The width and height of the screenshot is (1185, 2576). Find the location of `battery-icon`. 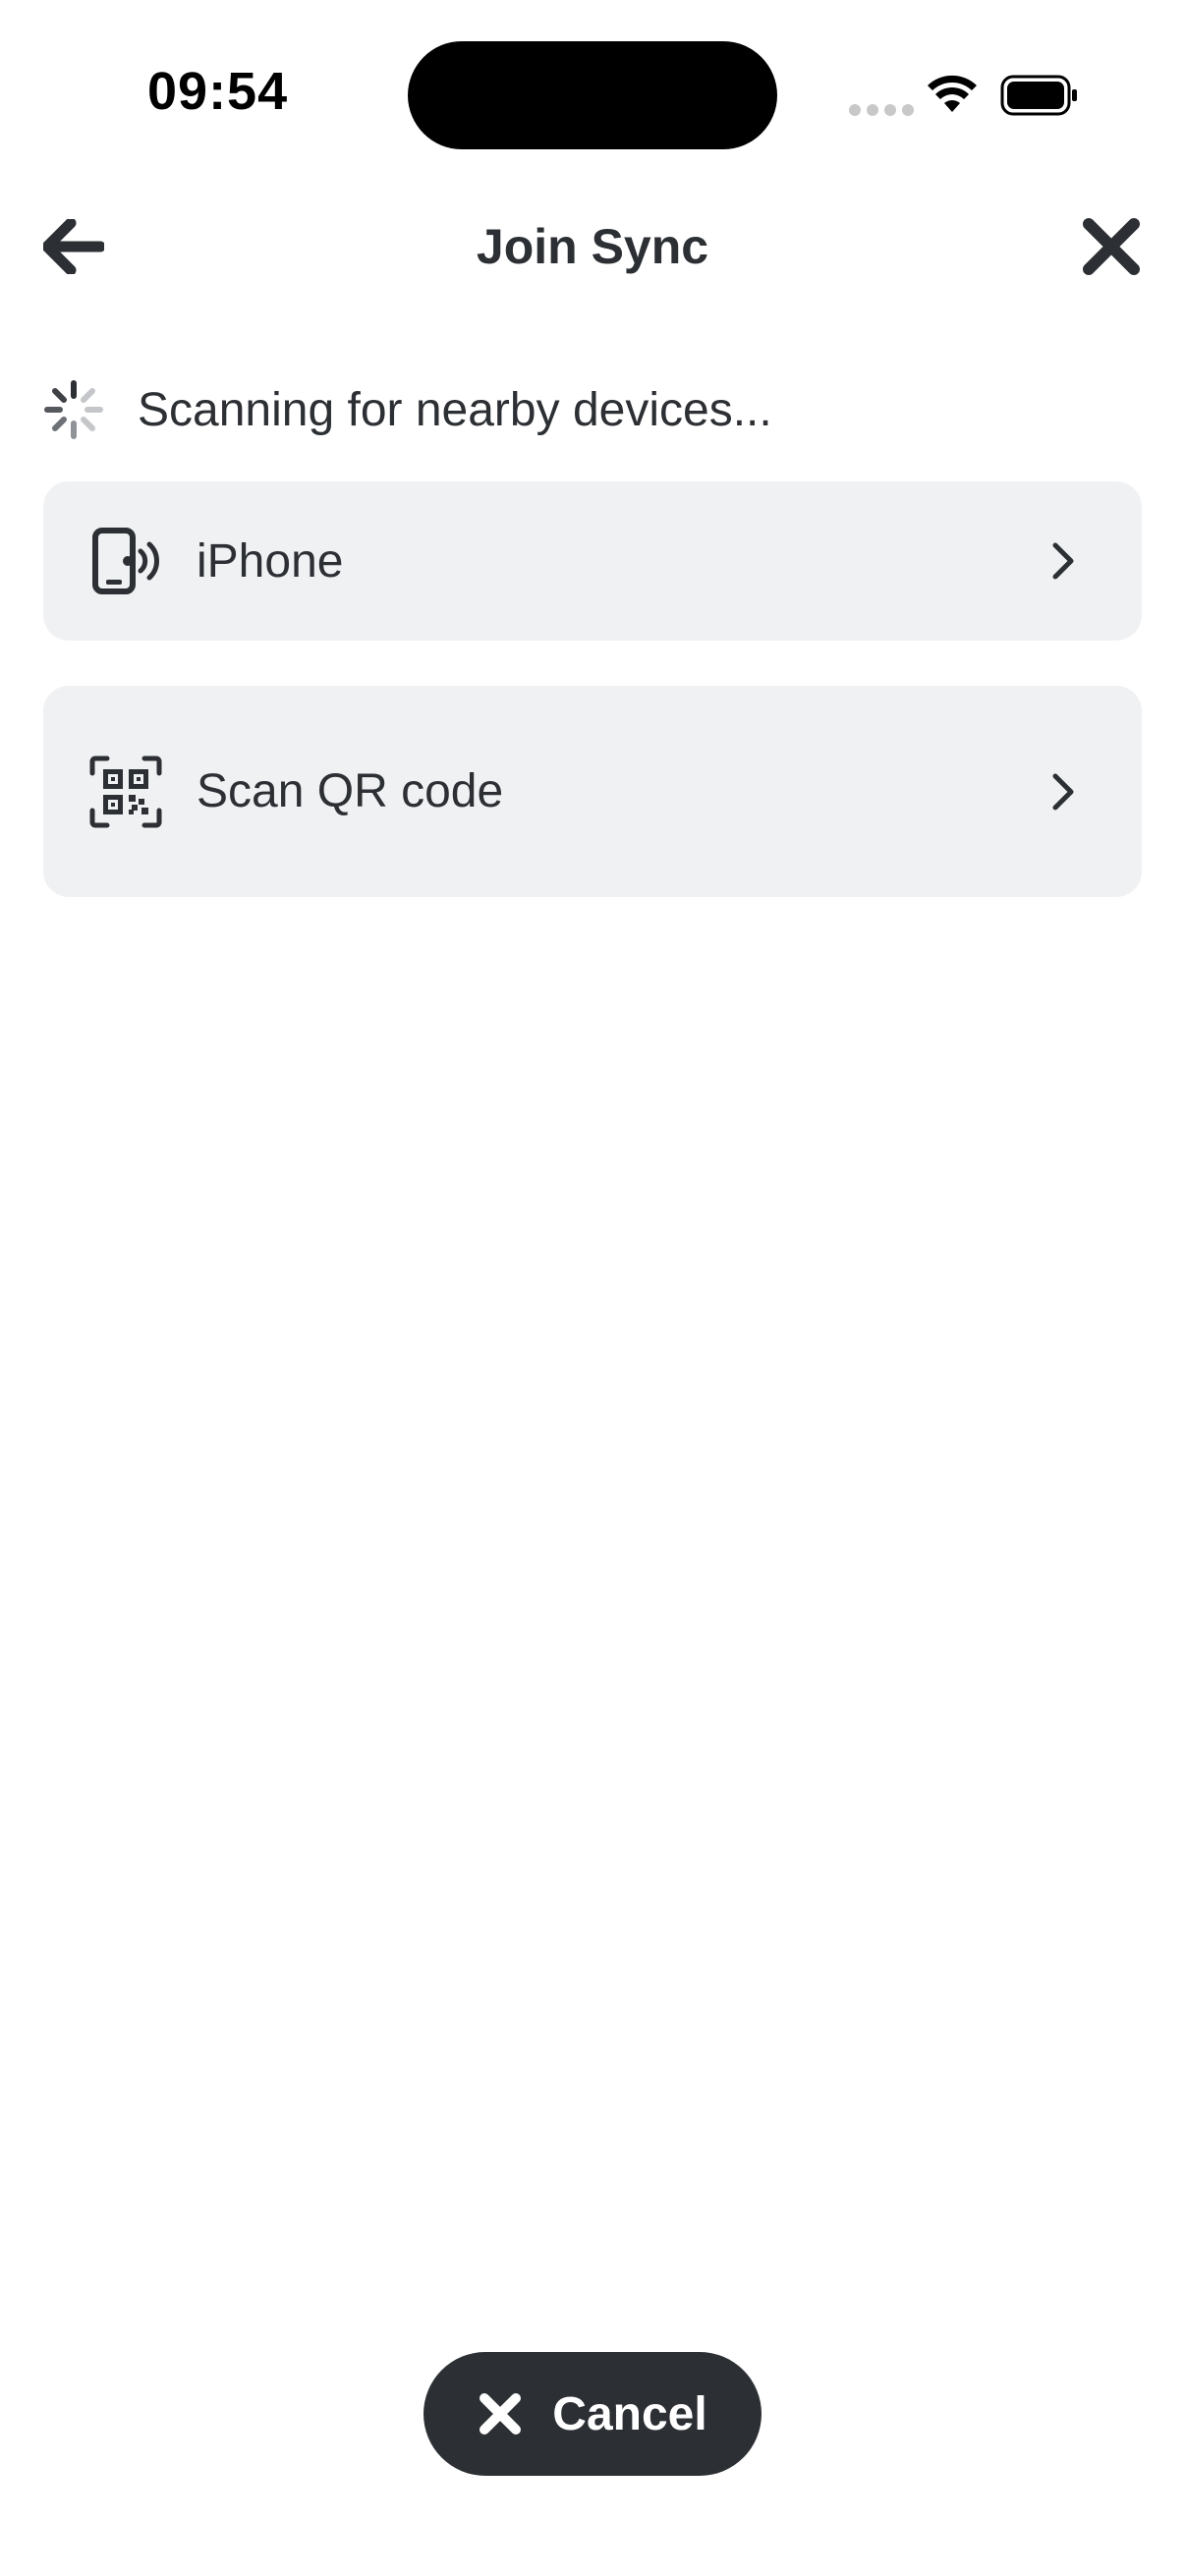

battery-icon is located at coordinates (1040, 98).